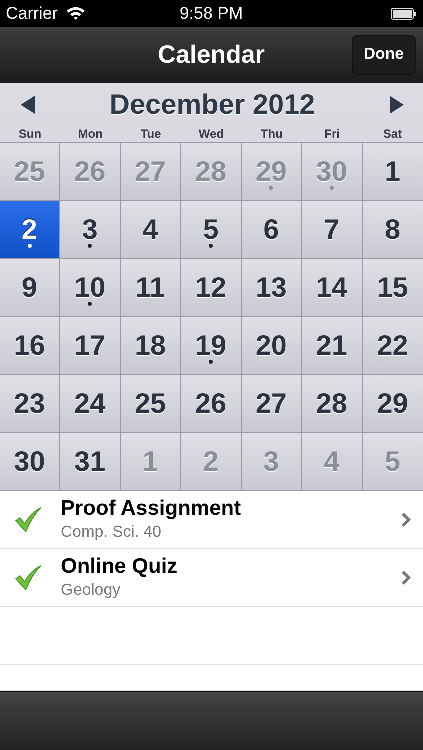 The image size is (423, 750). Describe the element at coordinates (272, 134) in the screenshot. I see `weekday-label: Thu` at that location.